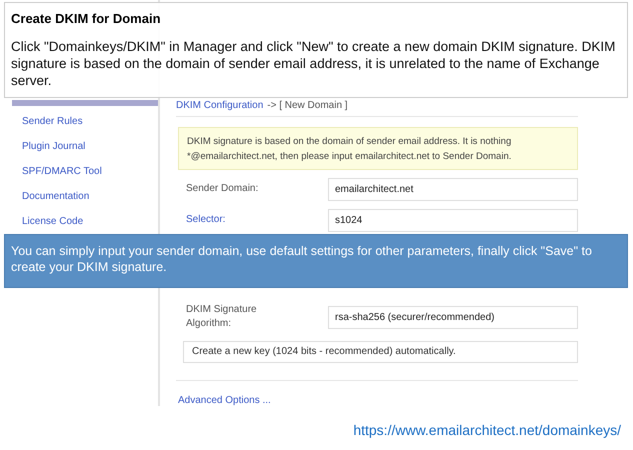 Image resolution: width=633 pixels, height=450 pixels. I want to click on url-link: https://www.emailarchitect.net/domainkeys/, so click(487, 430).